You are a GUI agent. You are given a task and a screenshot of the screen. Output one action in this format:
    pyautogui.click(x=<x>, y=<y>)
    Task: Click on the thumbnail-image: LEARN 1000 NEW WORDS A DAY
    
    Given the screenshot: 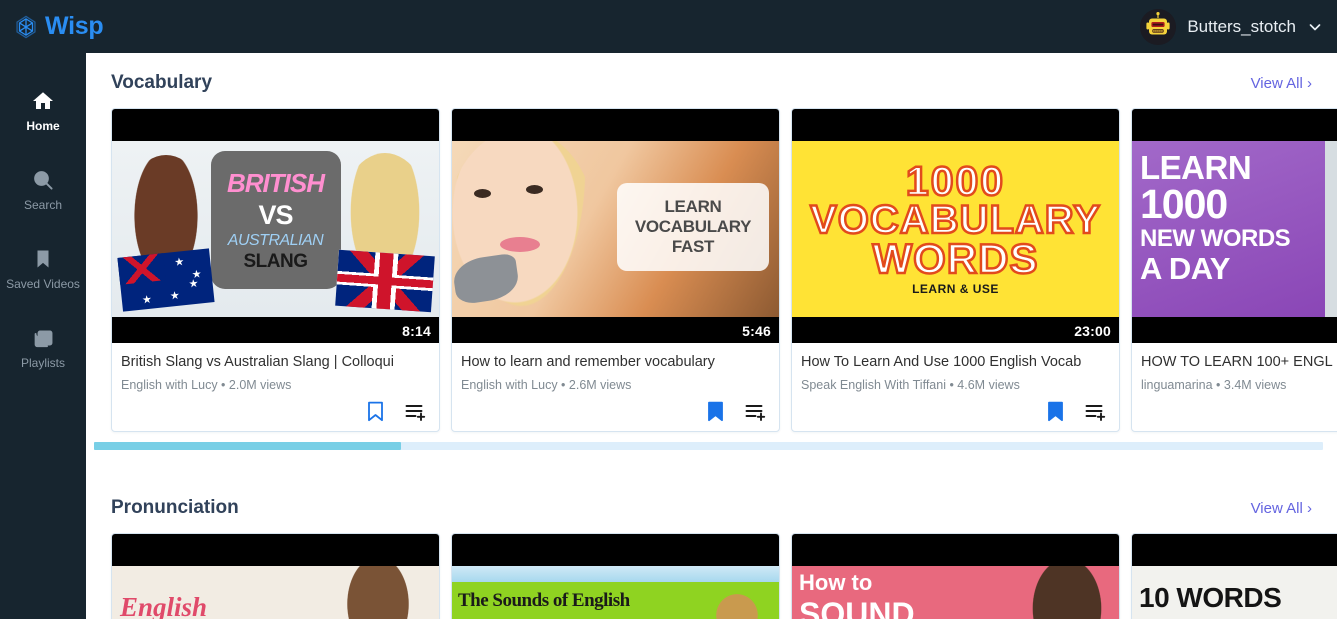 What is the action you would take?
    pyautogui.click(x=1234, y=229)
    